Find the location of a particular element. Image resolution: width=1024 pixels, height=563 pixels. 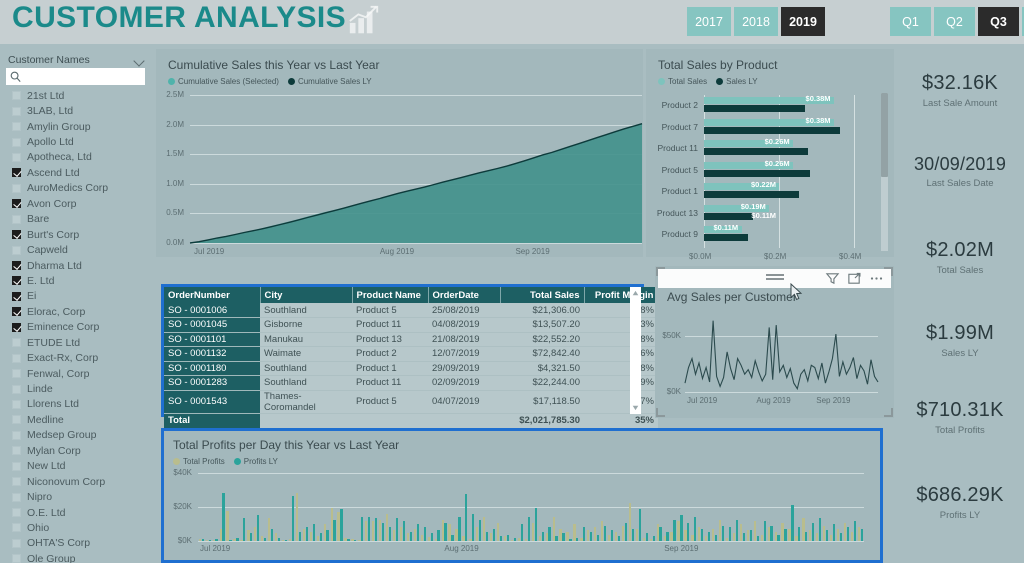

slicer-search-box is located at coordinates (80, 76).